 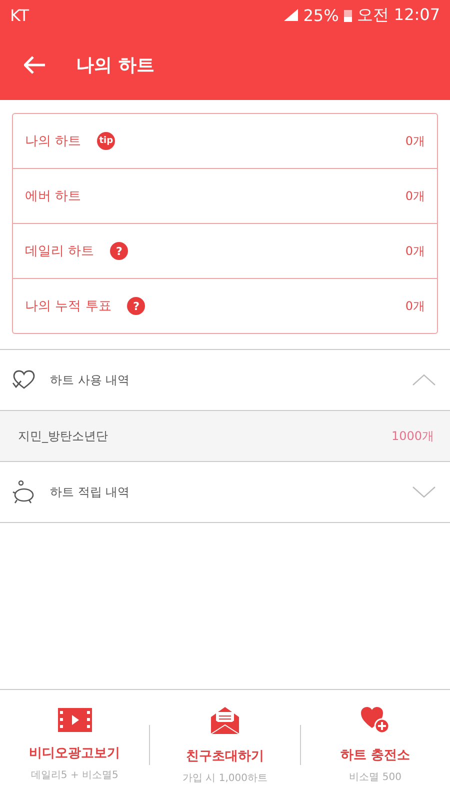 I want to click on signal-icon, so click(x=291, y=15).